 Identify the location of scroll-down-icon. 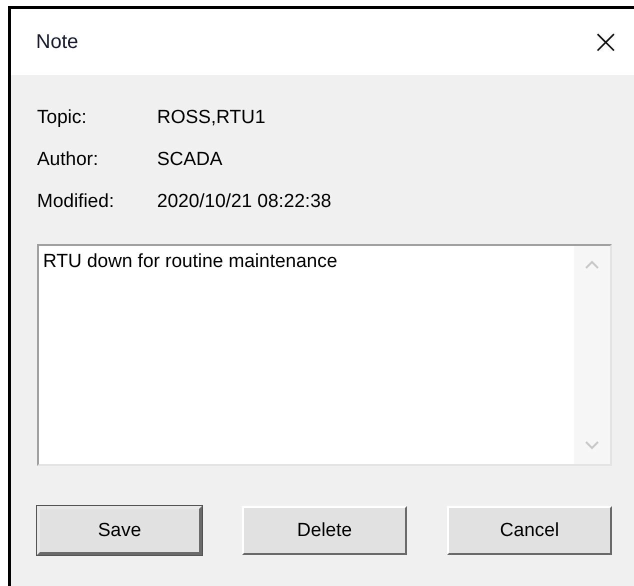
(592, 445).